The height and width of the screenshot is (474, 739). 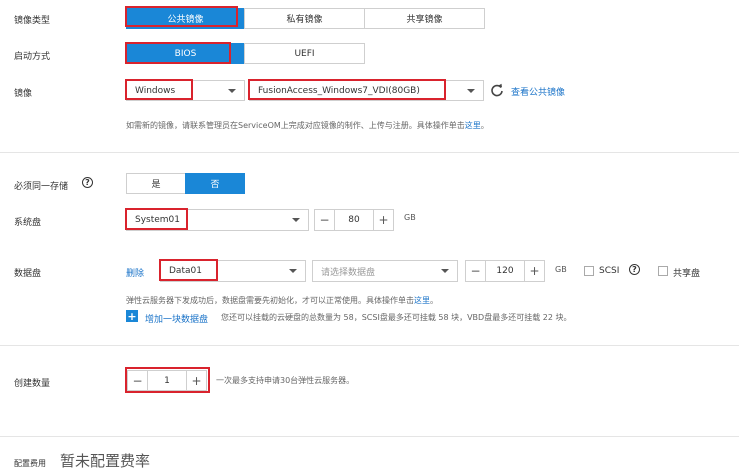 I want to click on data-disk-value: Data01, so click(x=185, y=271).